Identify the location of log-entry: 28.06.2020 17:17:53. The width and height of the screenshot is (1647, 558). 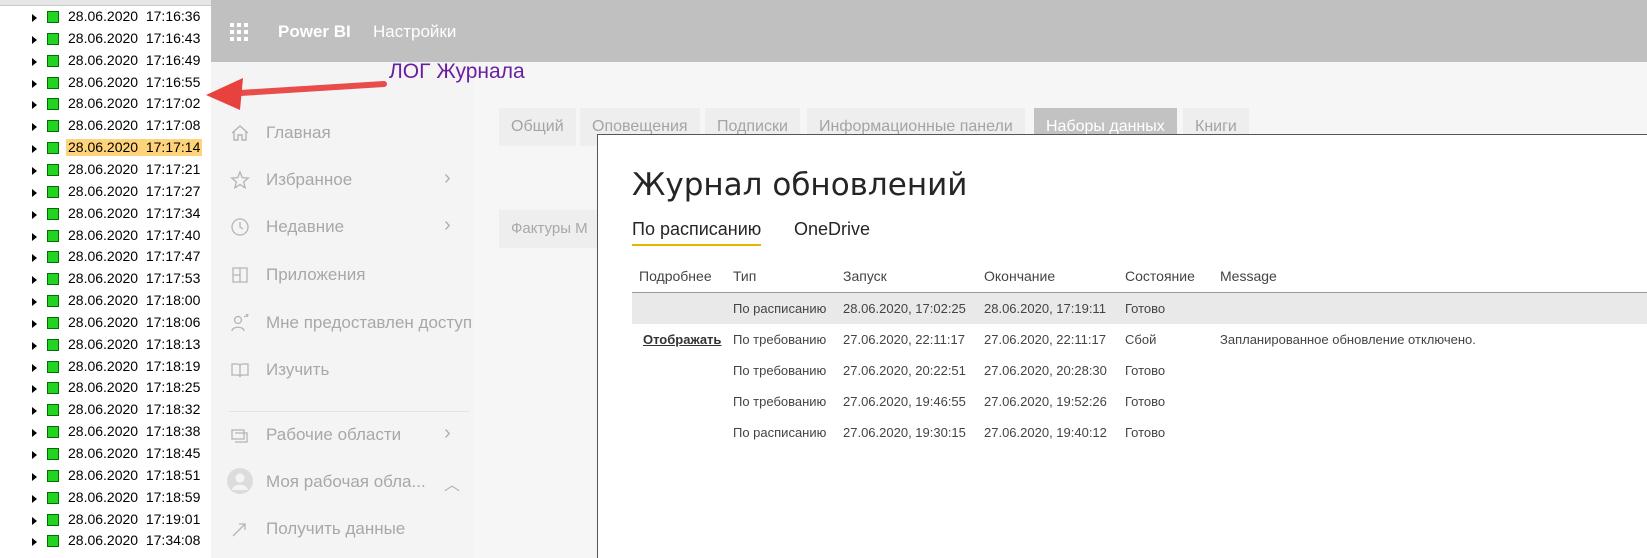
(105, 279).